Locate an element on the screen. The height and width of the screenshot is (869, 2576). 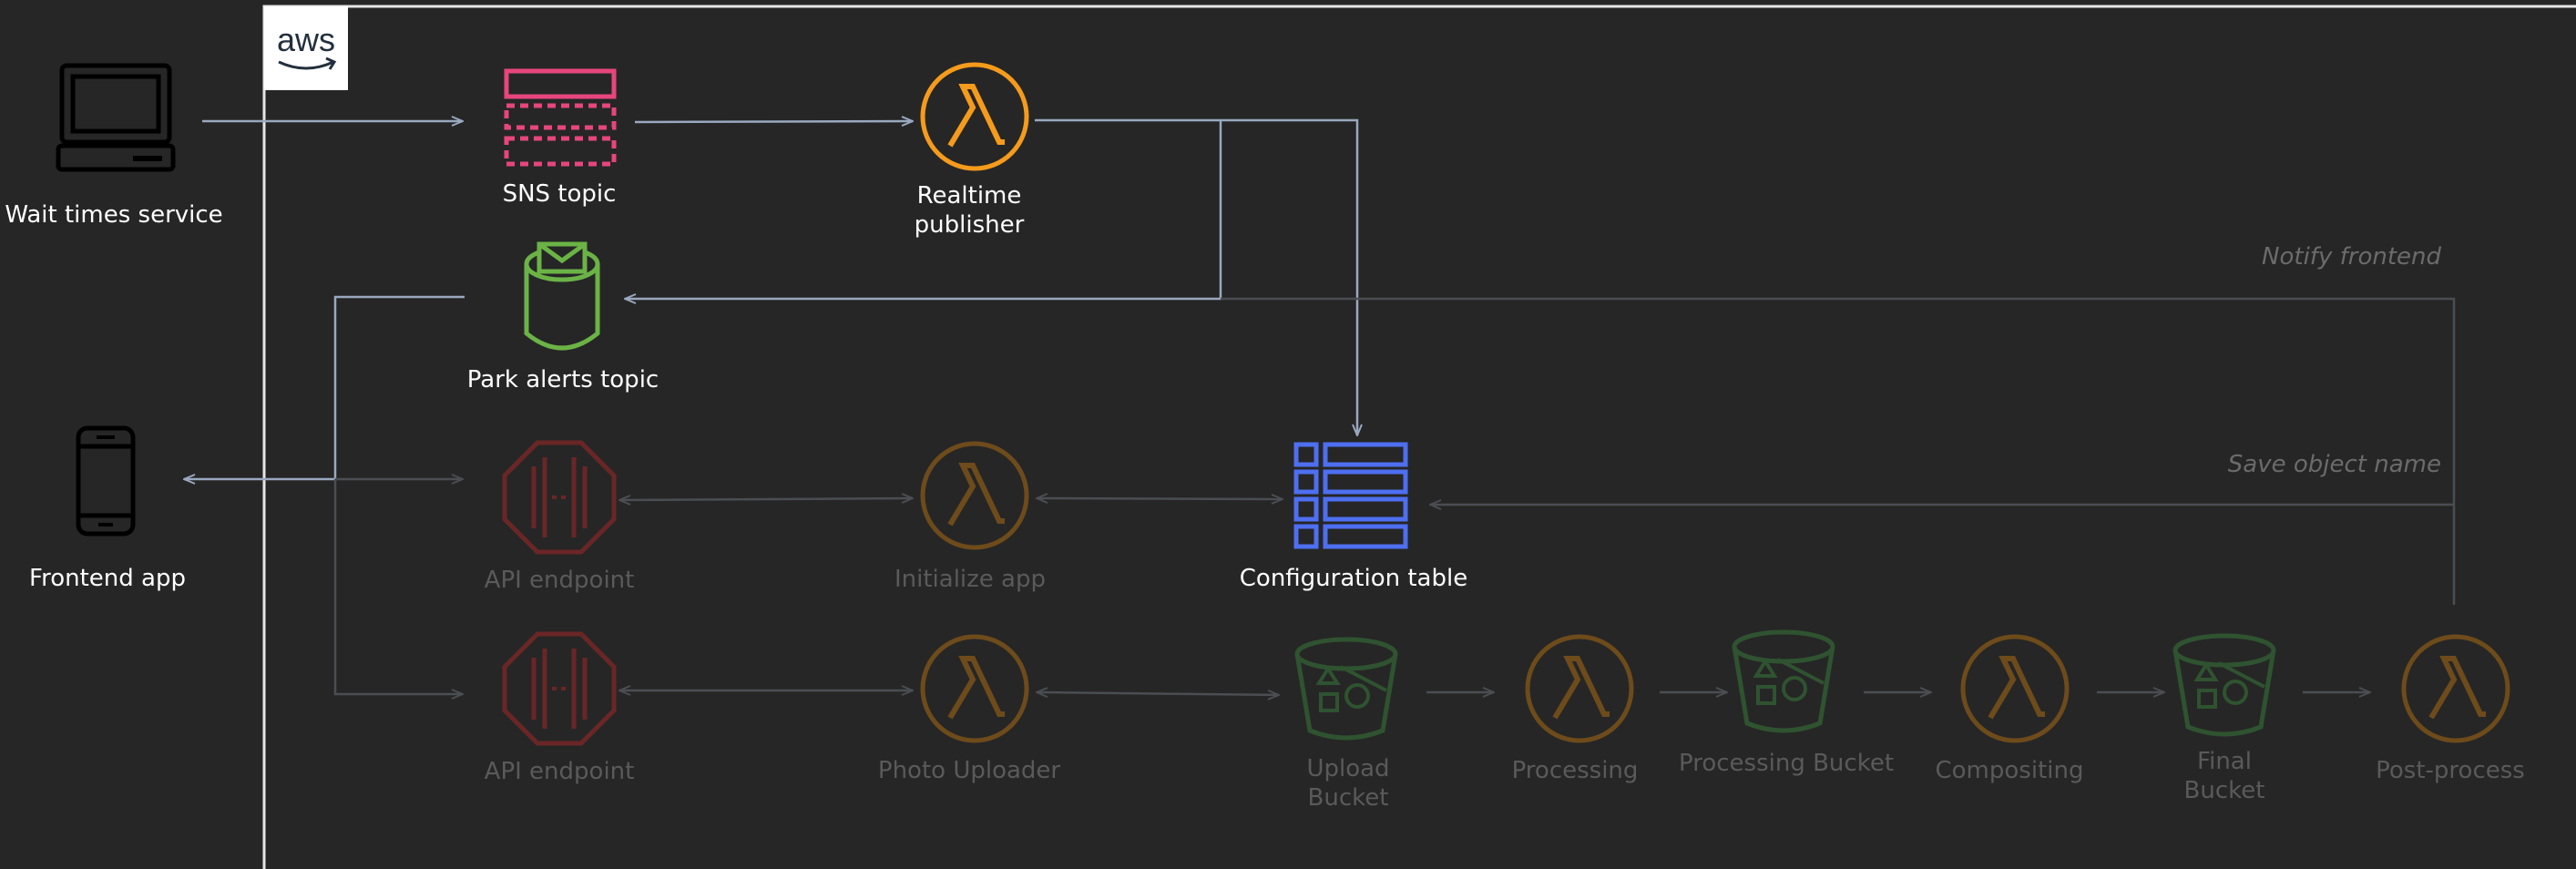
initialize-app-label: Initialize app is located at coordinates (970, 579).